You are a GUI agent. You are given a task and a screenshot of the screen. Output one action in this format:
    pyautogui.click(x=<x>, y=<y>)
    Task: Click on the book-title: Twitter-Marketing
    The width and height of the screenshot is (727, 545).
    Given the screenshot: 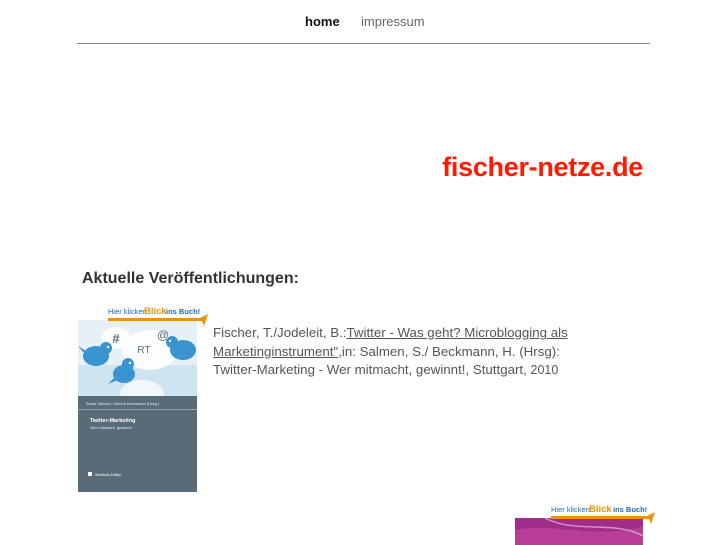 What is the action you would take?
    pyautogui.click(x=112, y=421)
    